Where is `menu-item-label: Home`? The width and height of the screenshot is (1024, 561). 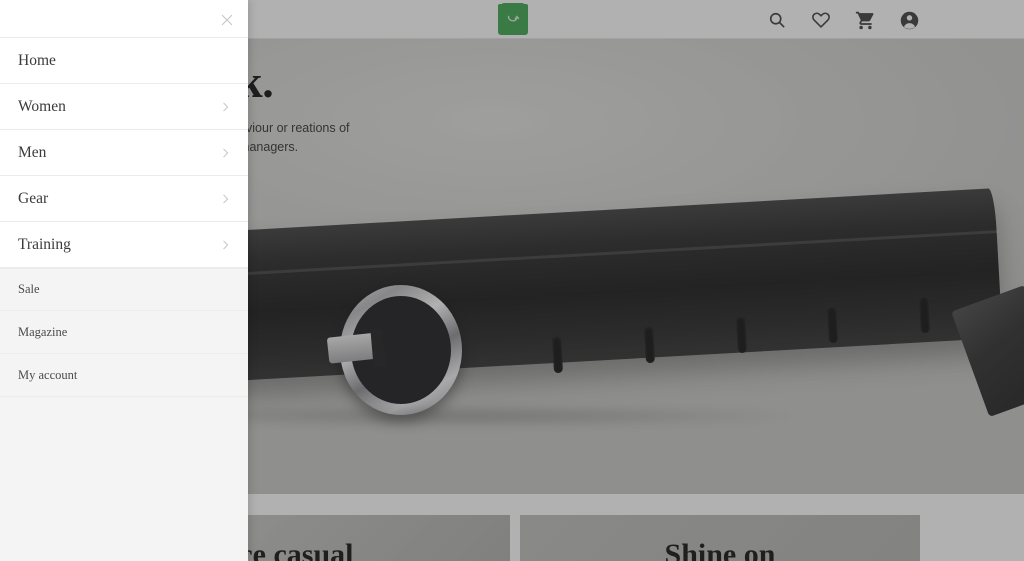 menu-item-label: Home is located at coordinates (37, 60).